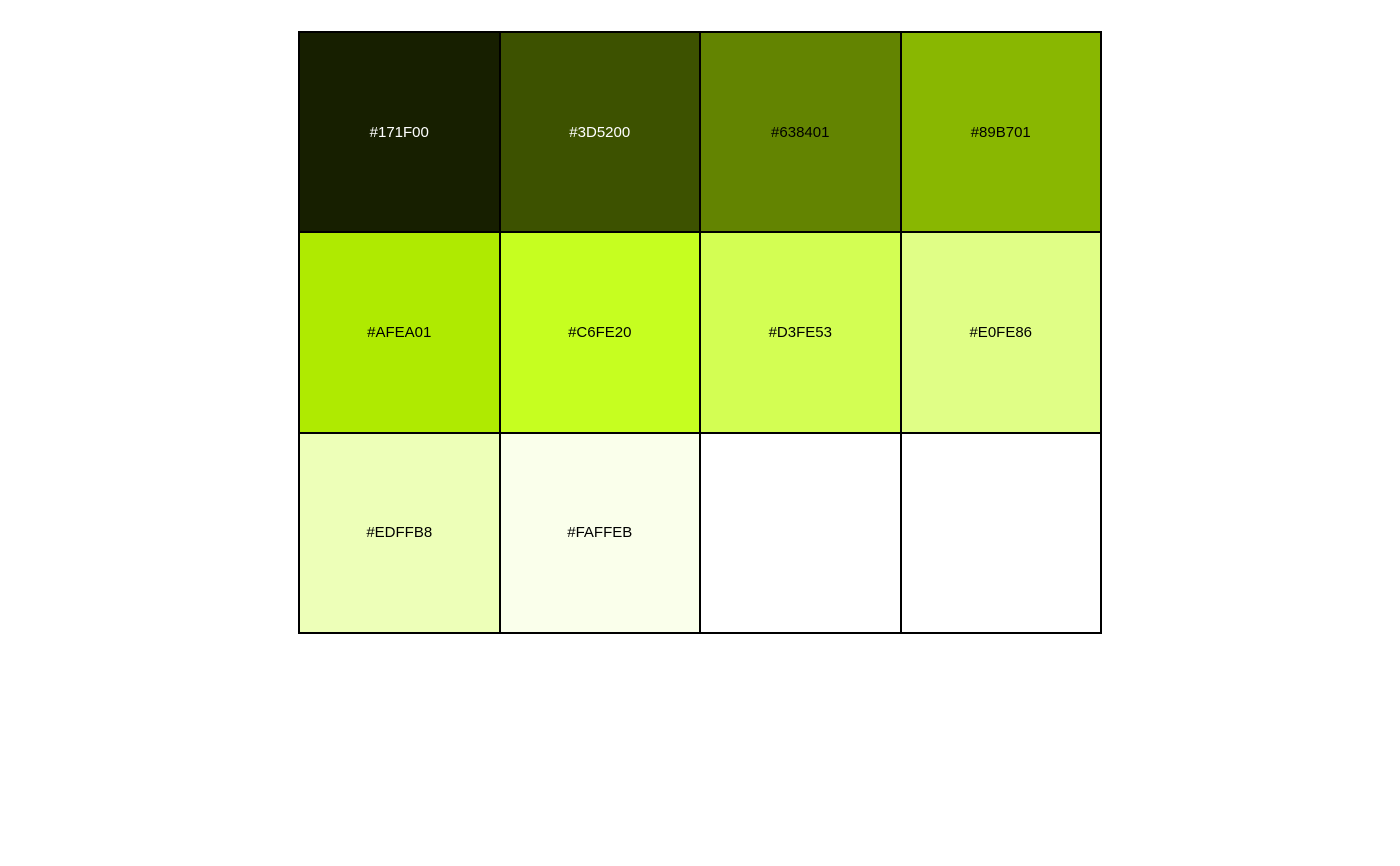  What do you see at coordinates (600, 533) in the screenshot?
I see `color-swatch: #FAFFEB` at bounding box center [600, 533].